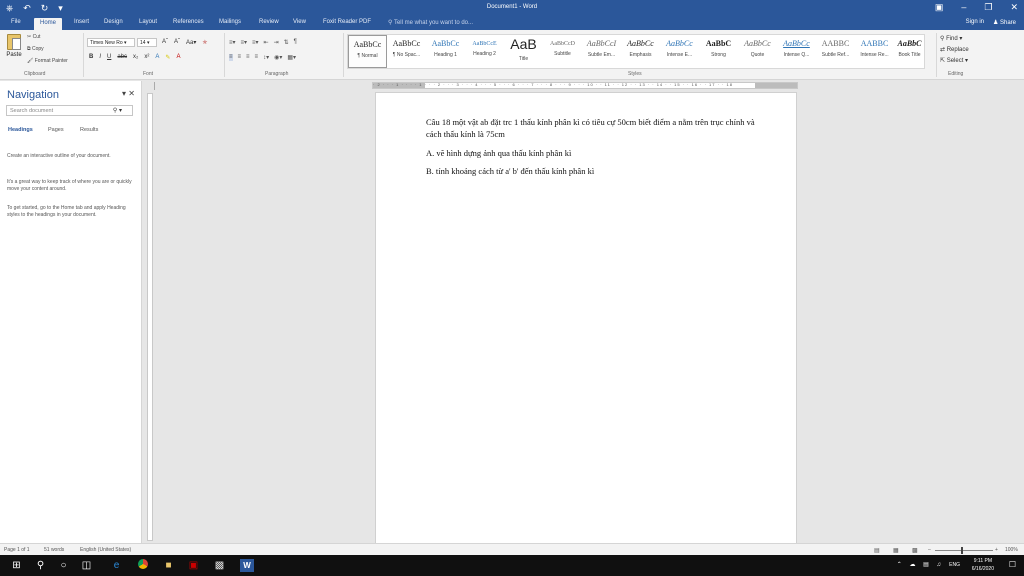 The width and height of the screenshot is (1024, 576). I want to click on multilevel-list-icon: ≡▾, so click(255, 42).